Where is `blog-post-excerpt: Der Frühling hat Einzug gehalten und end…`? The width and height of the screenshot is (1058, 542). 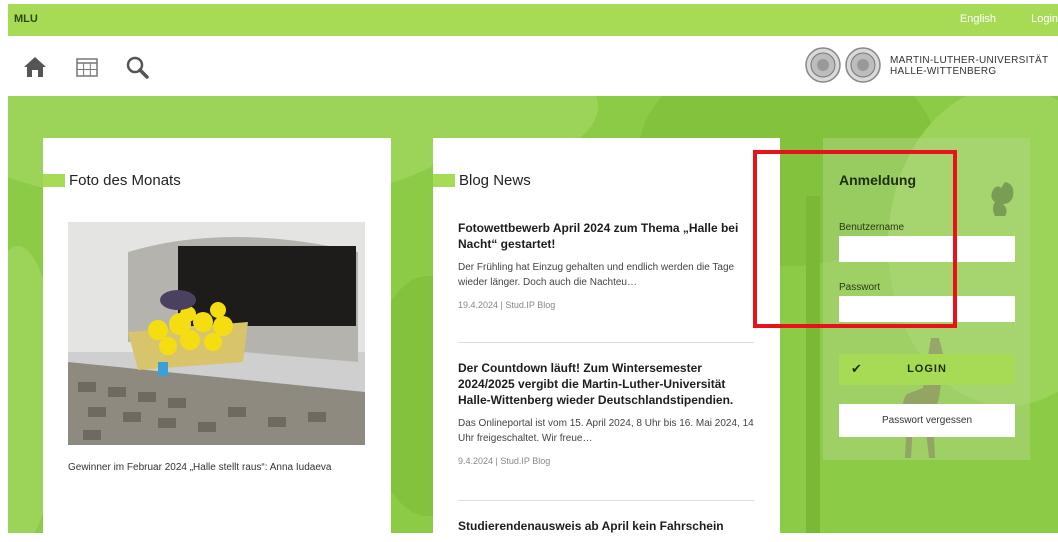 blog-post-excerpt: Der Frühling hat Einzug gehalten und end… is located at coordinates (596, 275).